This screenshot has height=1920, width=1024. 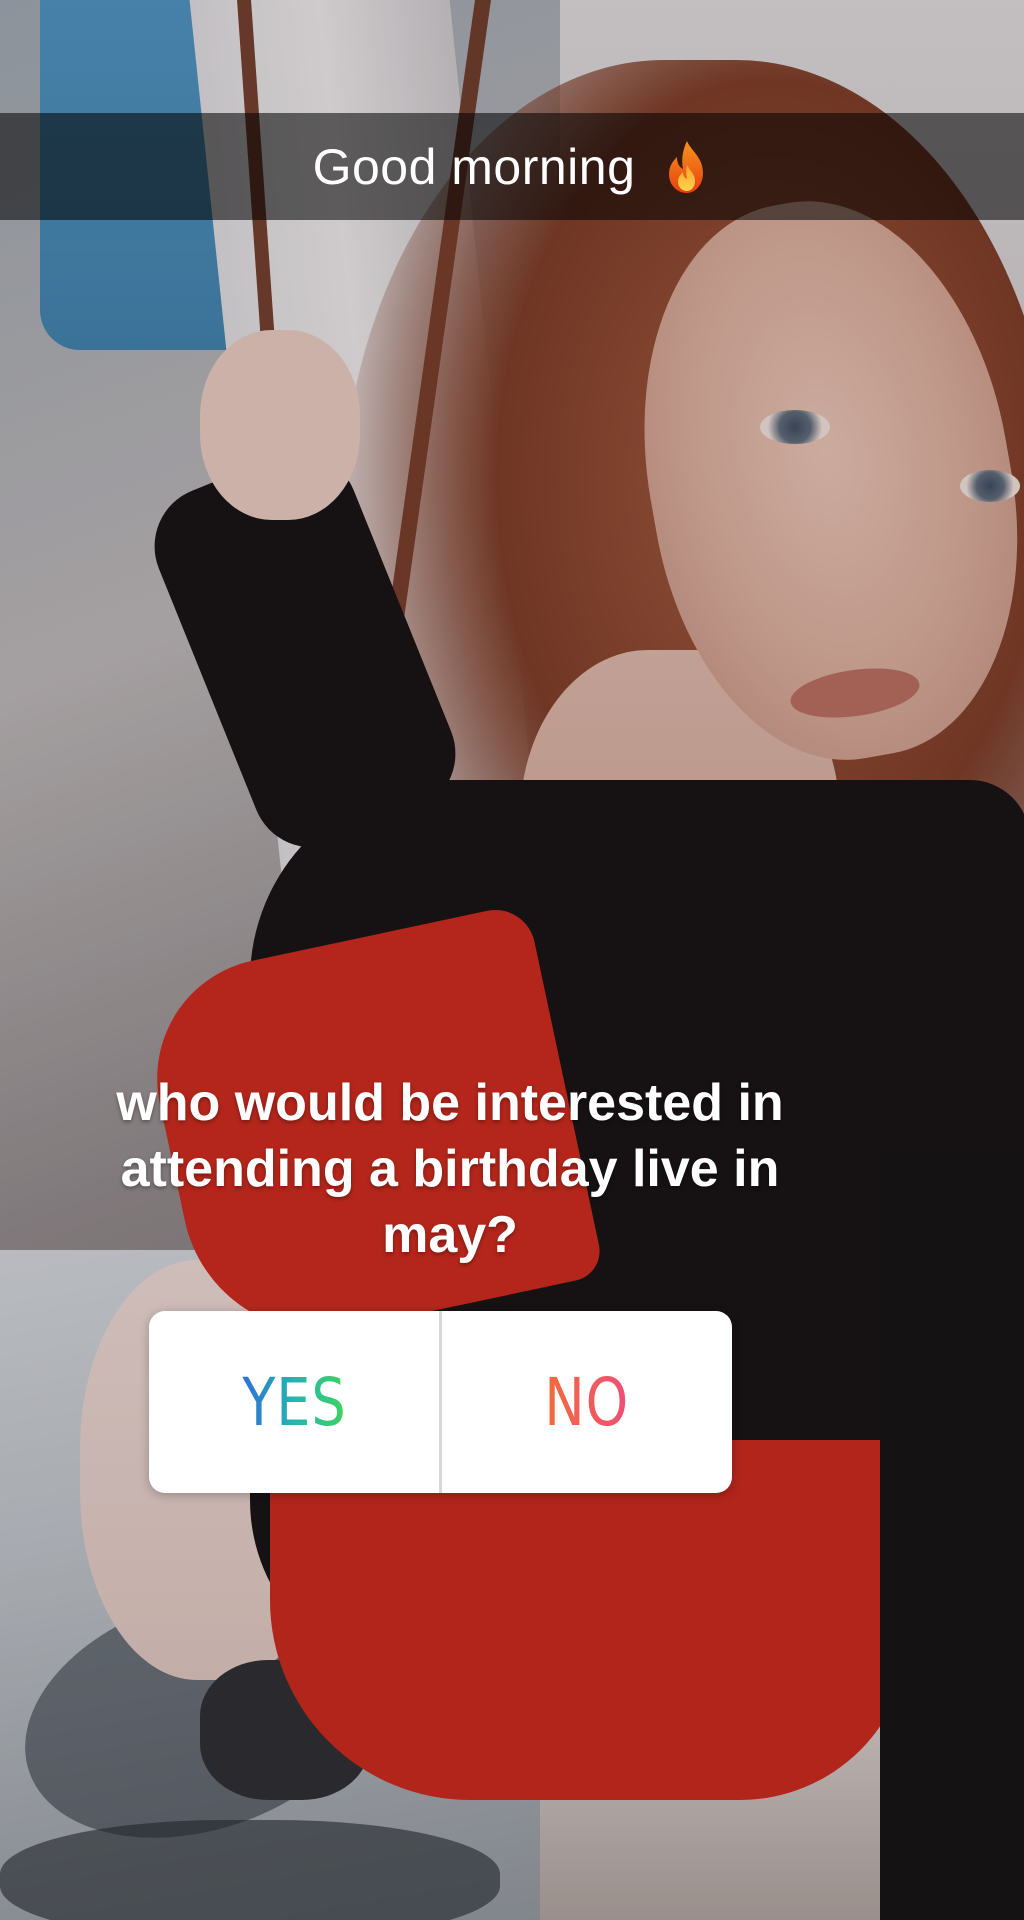 I want to click on poll-question-line: who would be interested in, so click(x=450, y=1103).